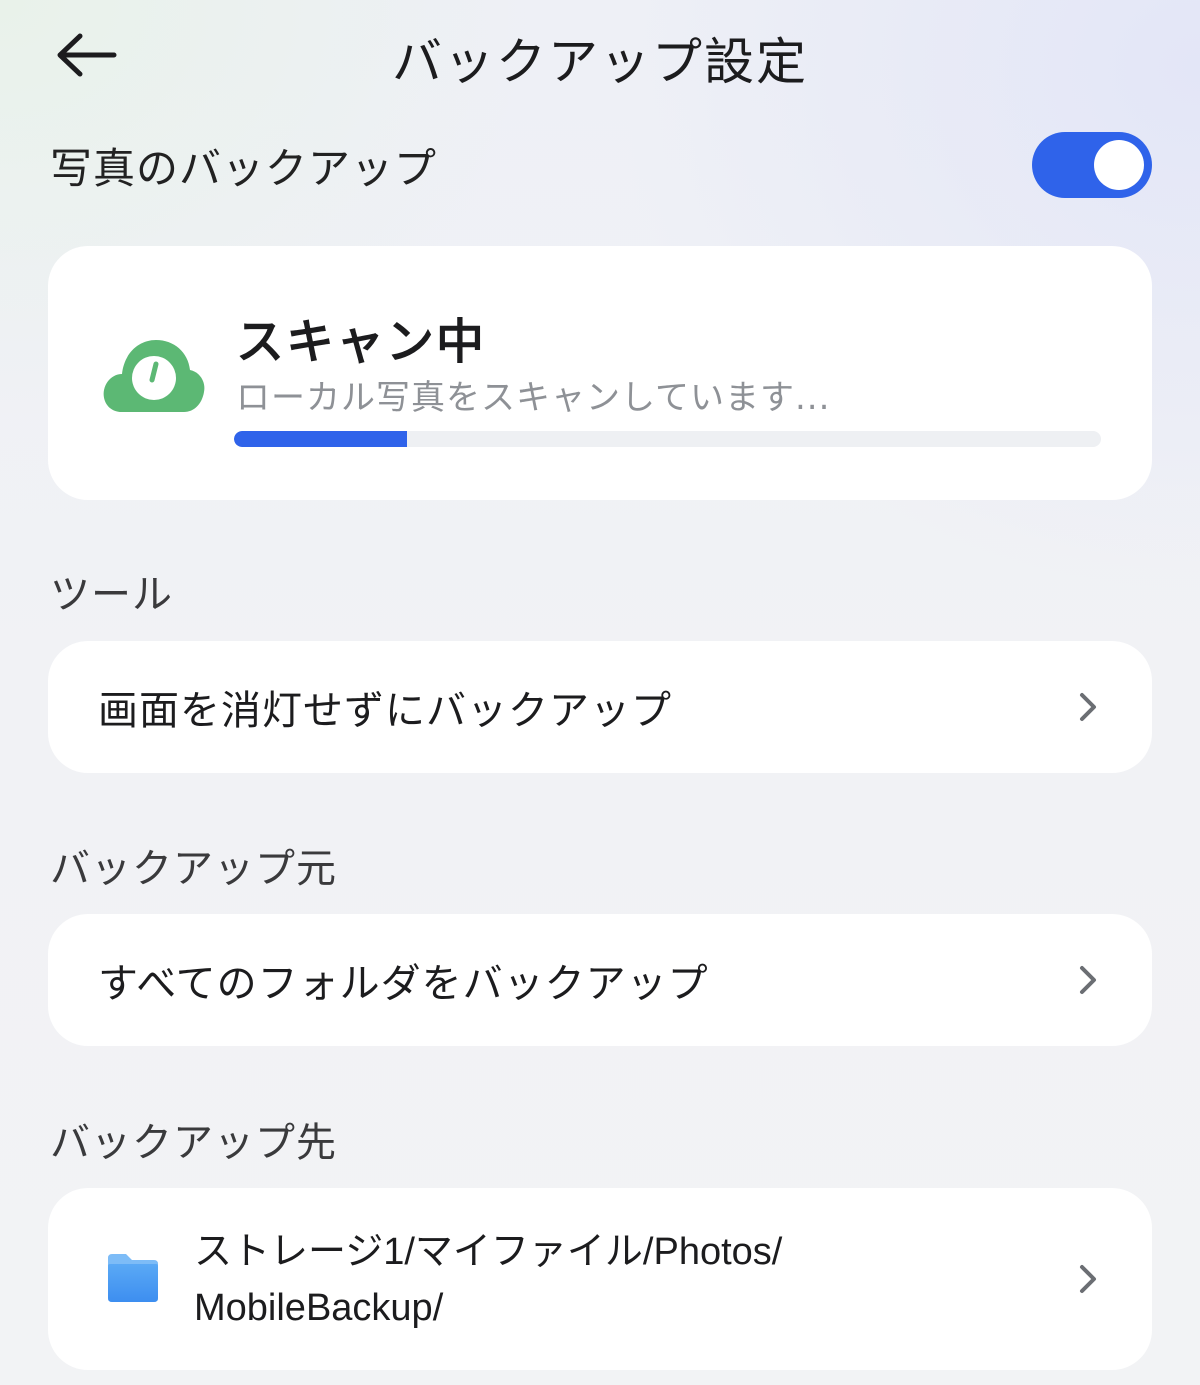  What do you see at coordinates (385, 711) in the screenshot?
I see `keep-screen-on-backup-label: 画面を消灯せずにバックアップ` at bounding box center [385, 711].